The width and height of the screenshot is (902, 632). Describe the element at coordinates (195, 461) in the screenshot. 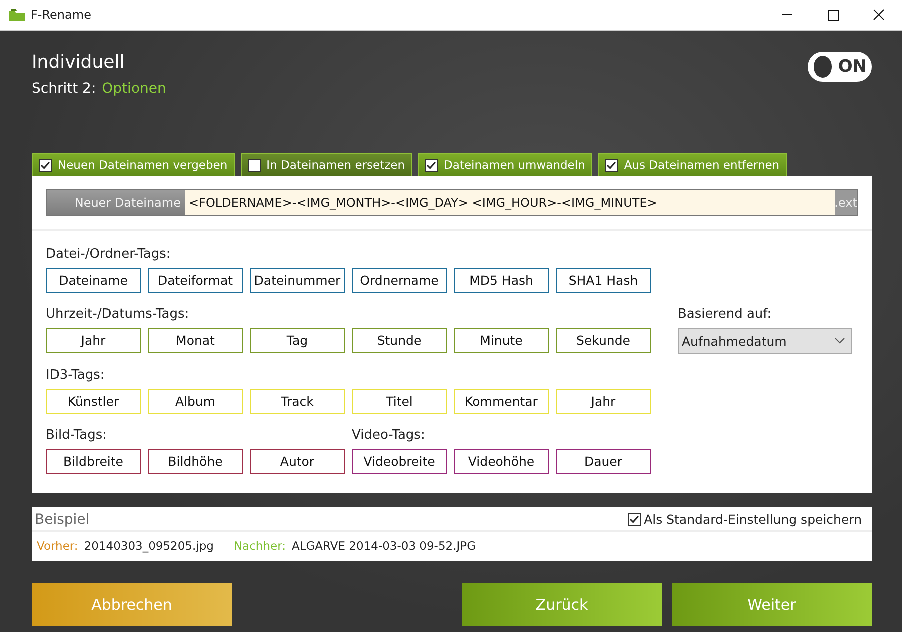

I see `tag-button: Bildhöhe` at that location.